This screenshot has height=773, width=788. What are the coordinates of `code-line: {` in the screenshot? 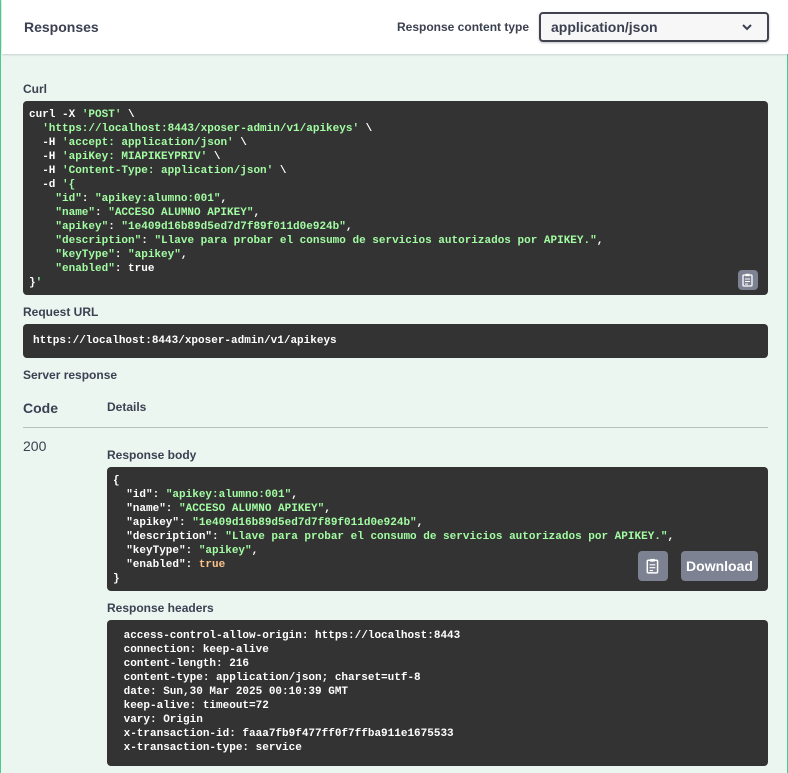 It's located at (116, 481).